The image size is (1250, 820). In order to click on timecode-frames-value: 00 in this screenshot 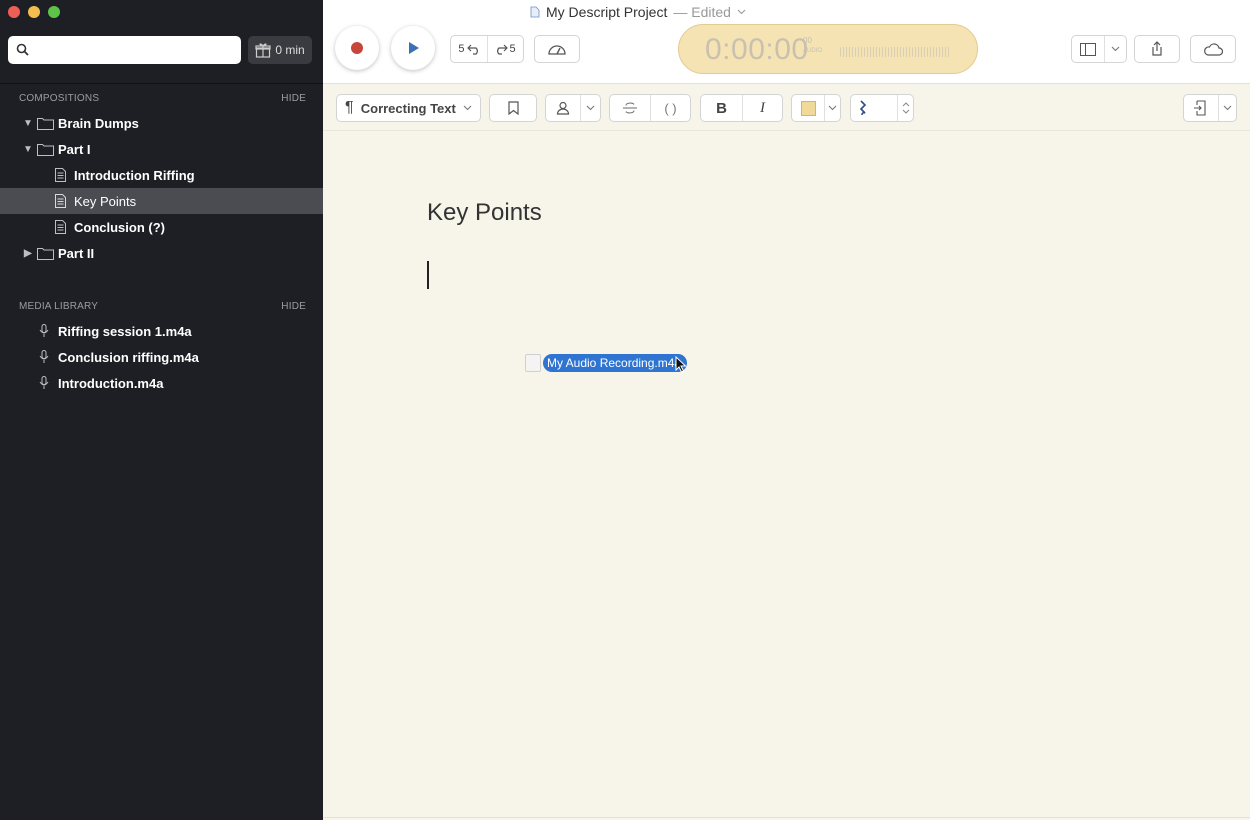, I will do `click(807, 40)`.